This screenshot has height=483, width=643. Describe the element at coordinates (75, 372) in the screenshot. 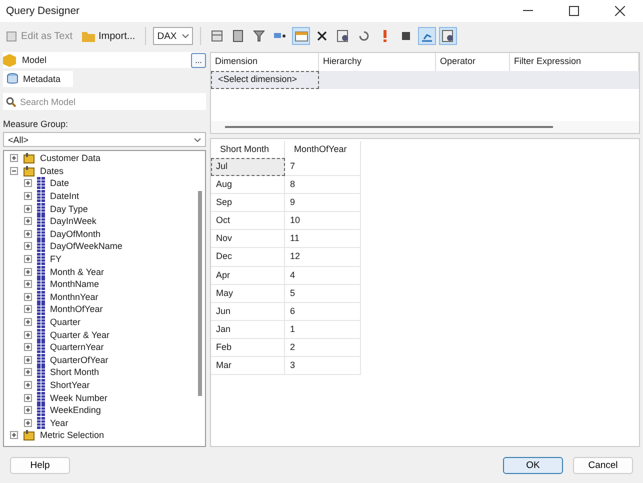

I see `tree-item: Short Month` at that location.